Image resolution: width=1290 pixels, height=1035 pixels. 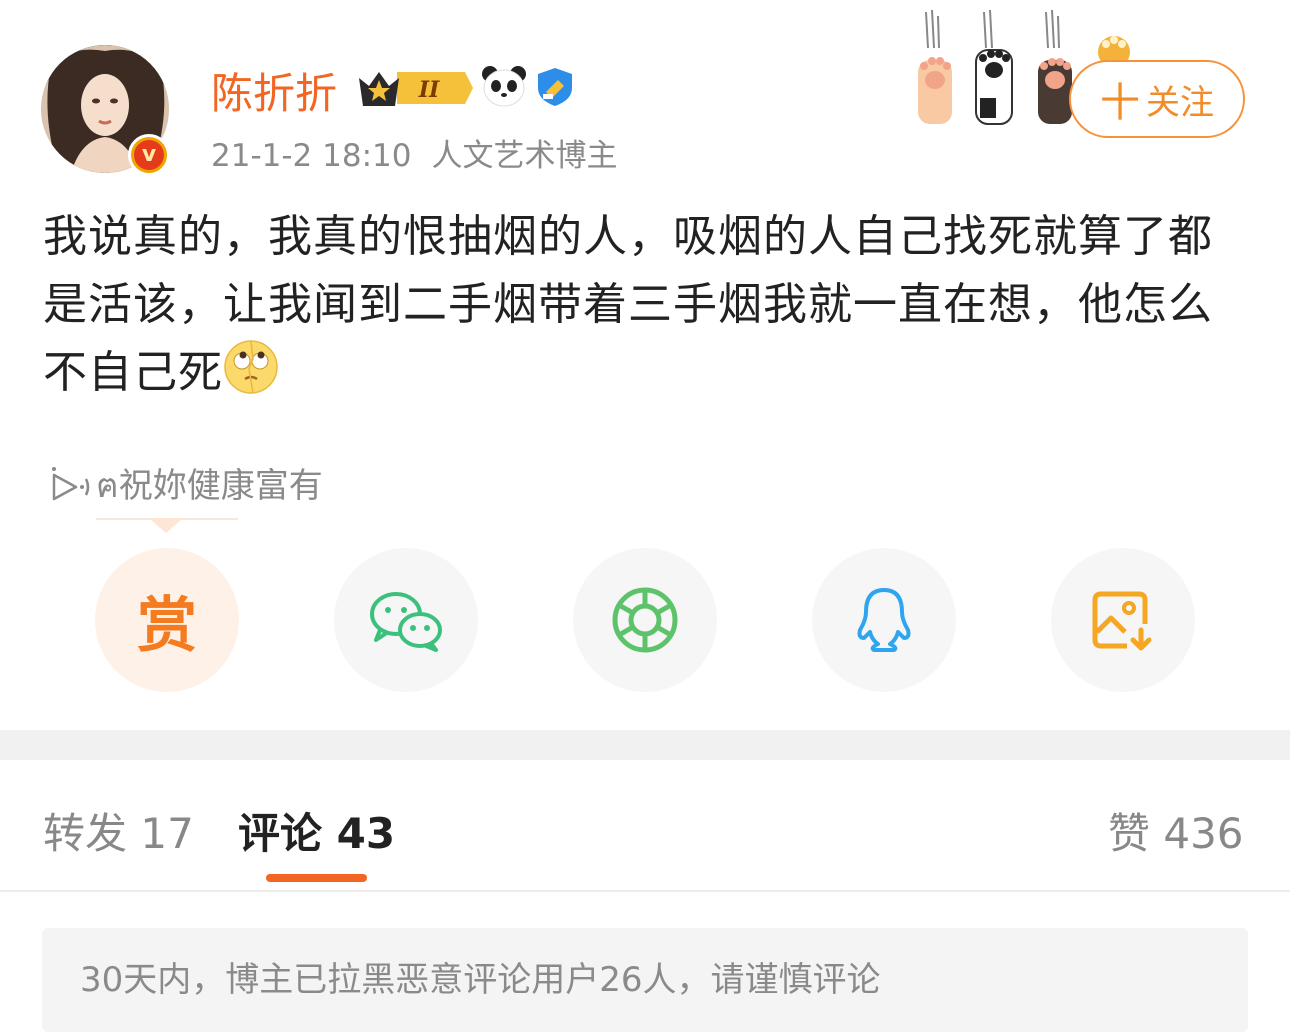 I want to click on music-link: ฅ祝妳健康富有, so click(x=185, y=485).